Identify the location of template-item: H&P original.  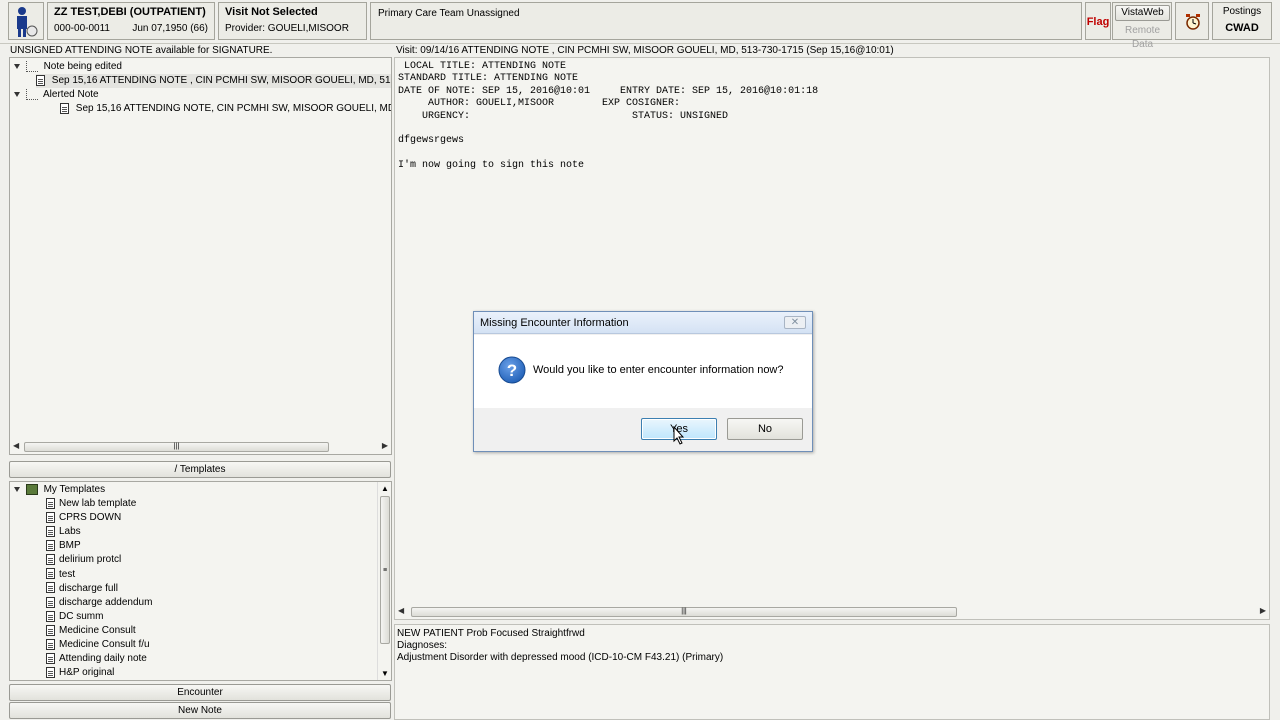
(80, 673).